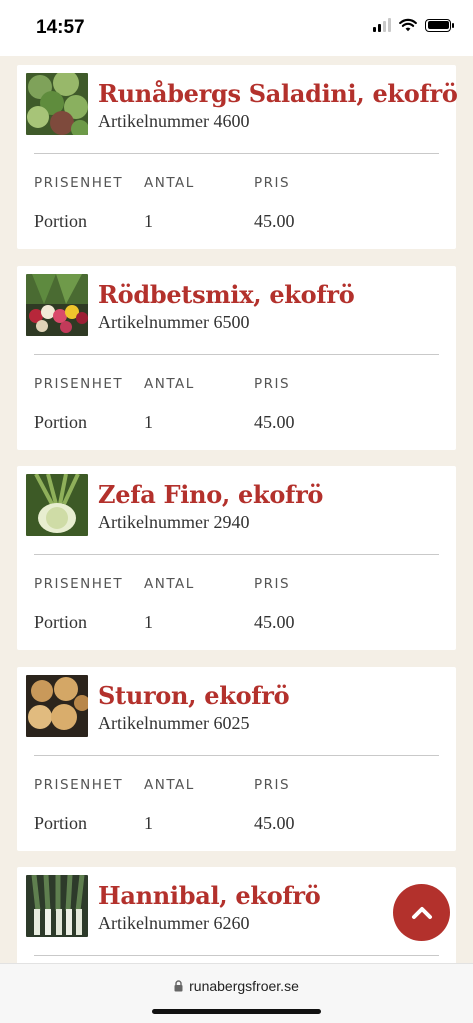  What do you see at coordinates (57, 906) in the screenshot?
I see `product-image-leek` at bounding box center [57, 906].